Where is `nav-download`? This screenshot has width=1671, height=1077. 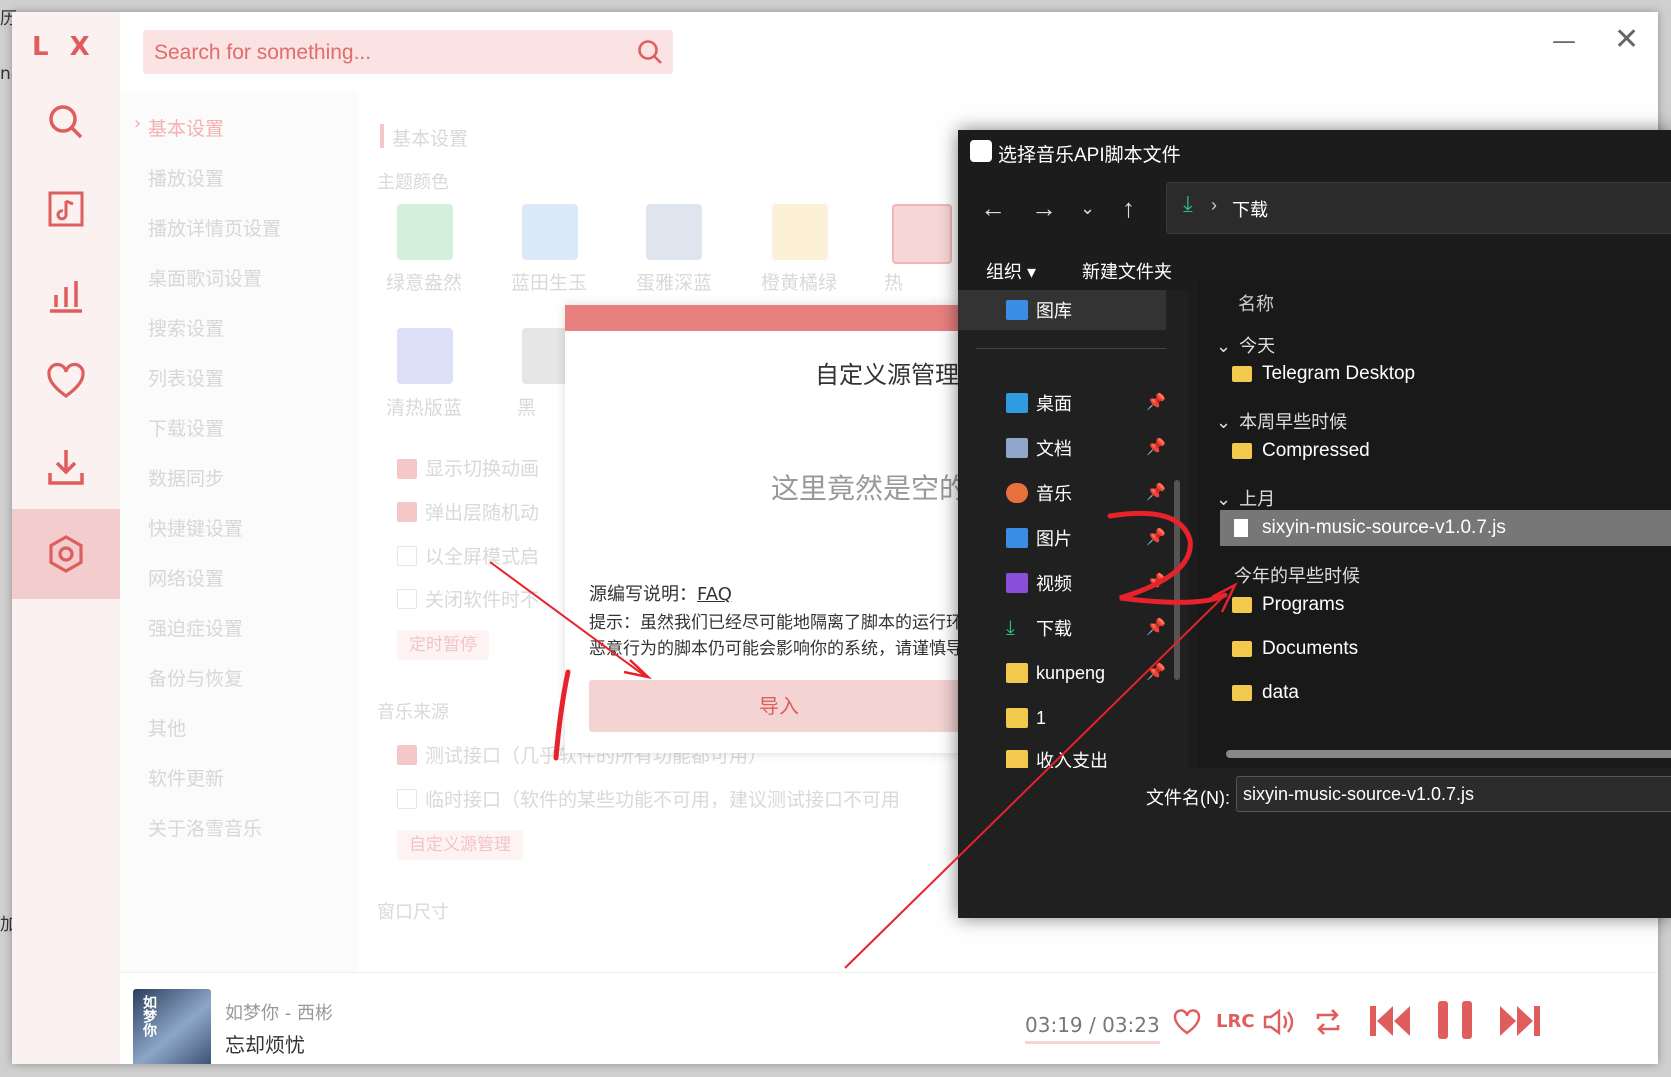
nav-download is located at coordinates (66, 467).